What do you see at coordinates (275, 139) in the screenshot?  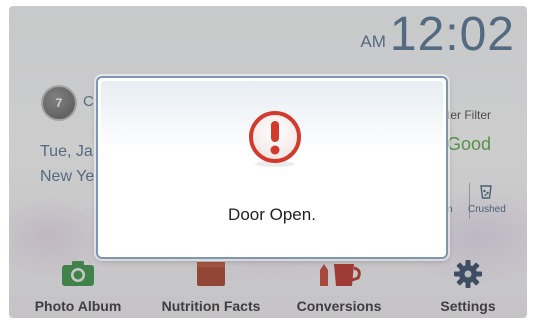 I see `exclamation-icon` at bounding box center [275, 139].